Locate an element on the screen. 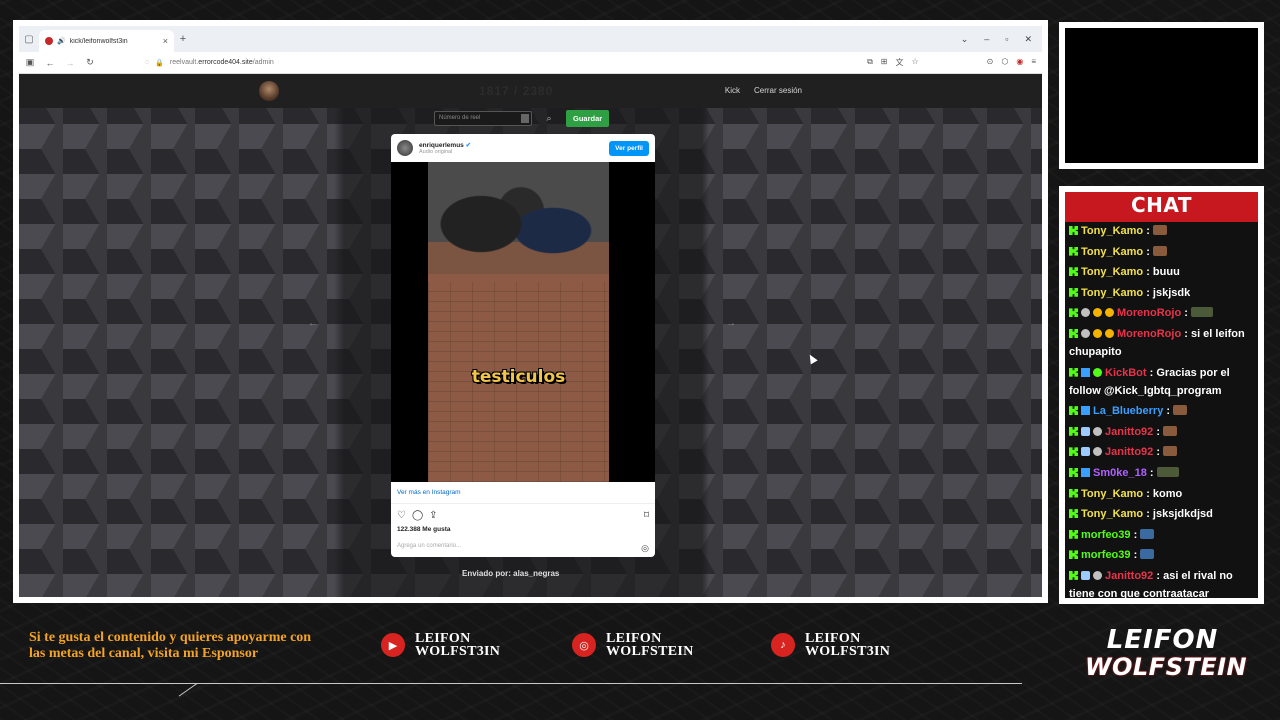  back-button: ← is located at coordinates (50, 63).